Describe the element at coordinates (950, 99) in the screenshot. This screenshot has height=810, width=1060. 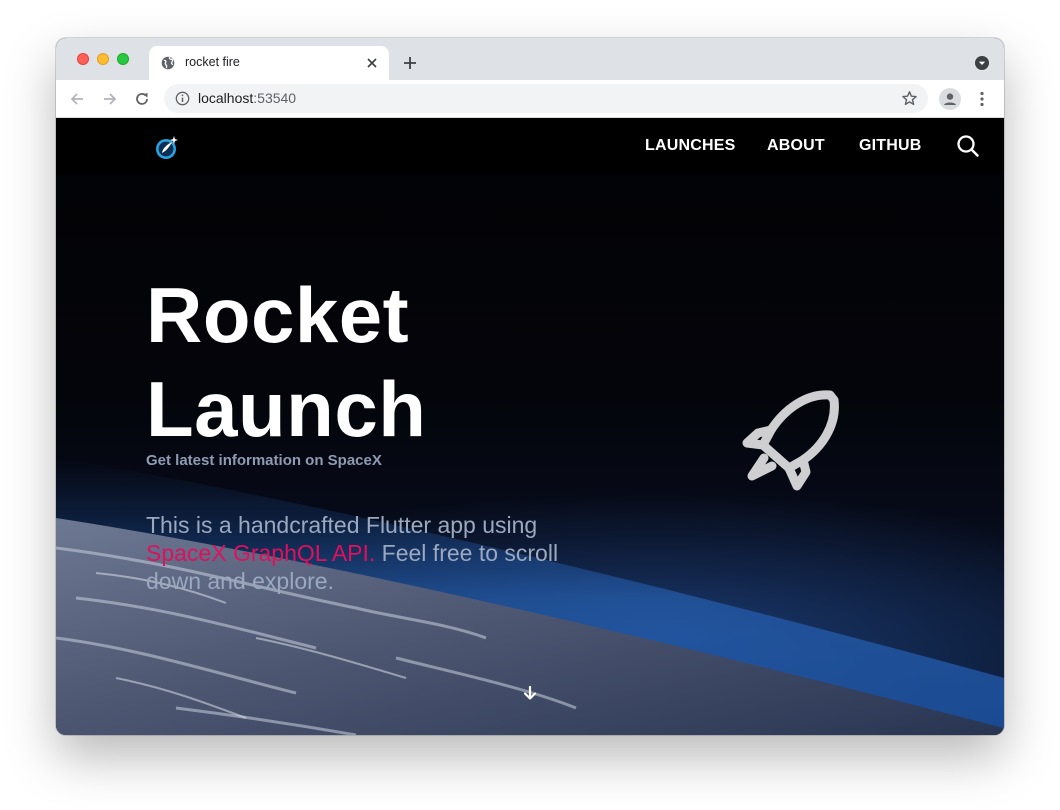
I see `profile-icon` at that location.